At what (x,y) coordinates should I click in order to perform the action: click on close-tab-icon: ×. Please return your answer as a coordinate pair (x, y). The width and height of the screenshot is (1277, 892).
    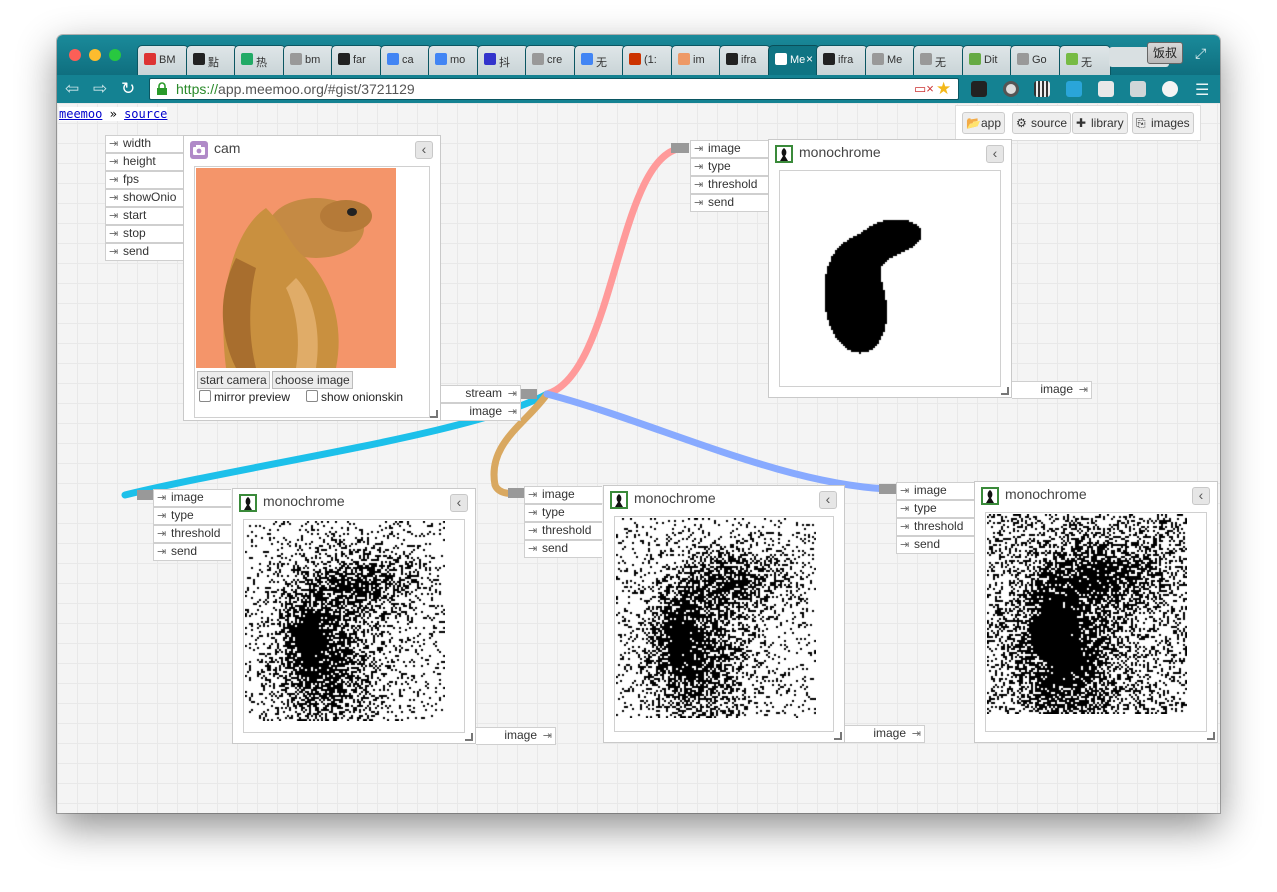
    Looking at the image, I should click on (809, 59).